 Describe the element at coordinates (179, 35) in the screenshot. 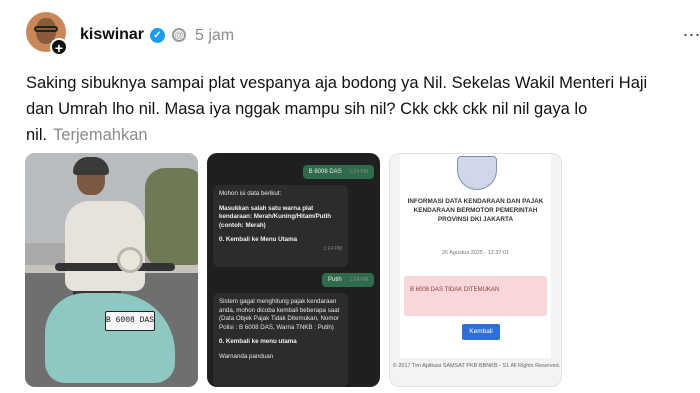

I see `threads-icon: @` at that location.